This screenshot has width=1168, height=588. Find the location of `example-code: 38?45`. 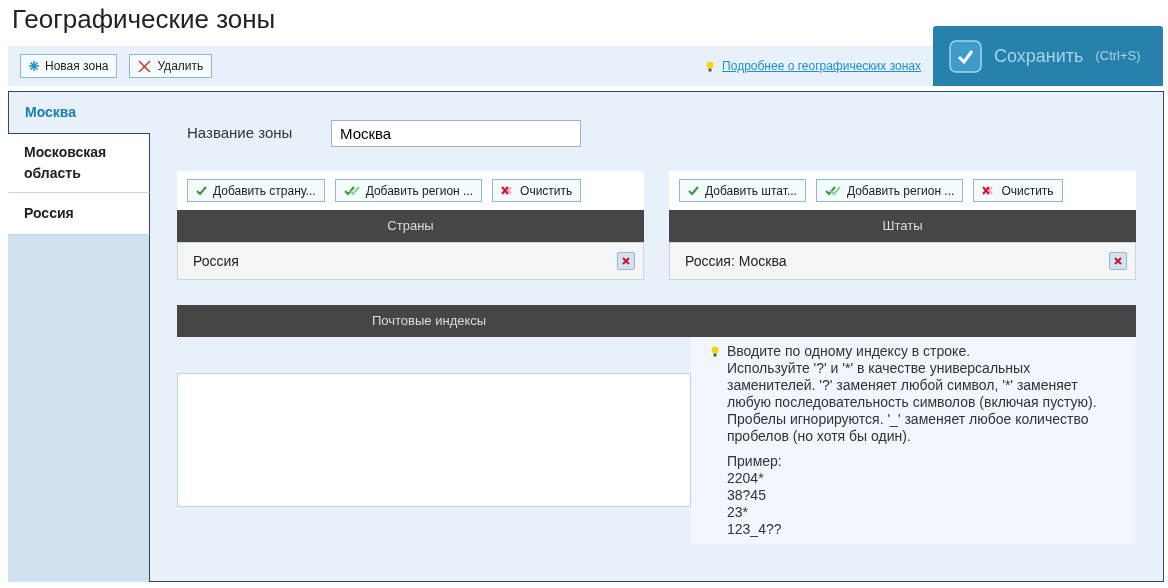

example-code: 38?45 is located at coordinates (747, 495).